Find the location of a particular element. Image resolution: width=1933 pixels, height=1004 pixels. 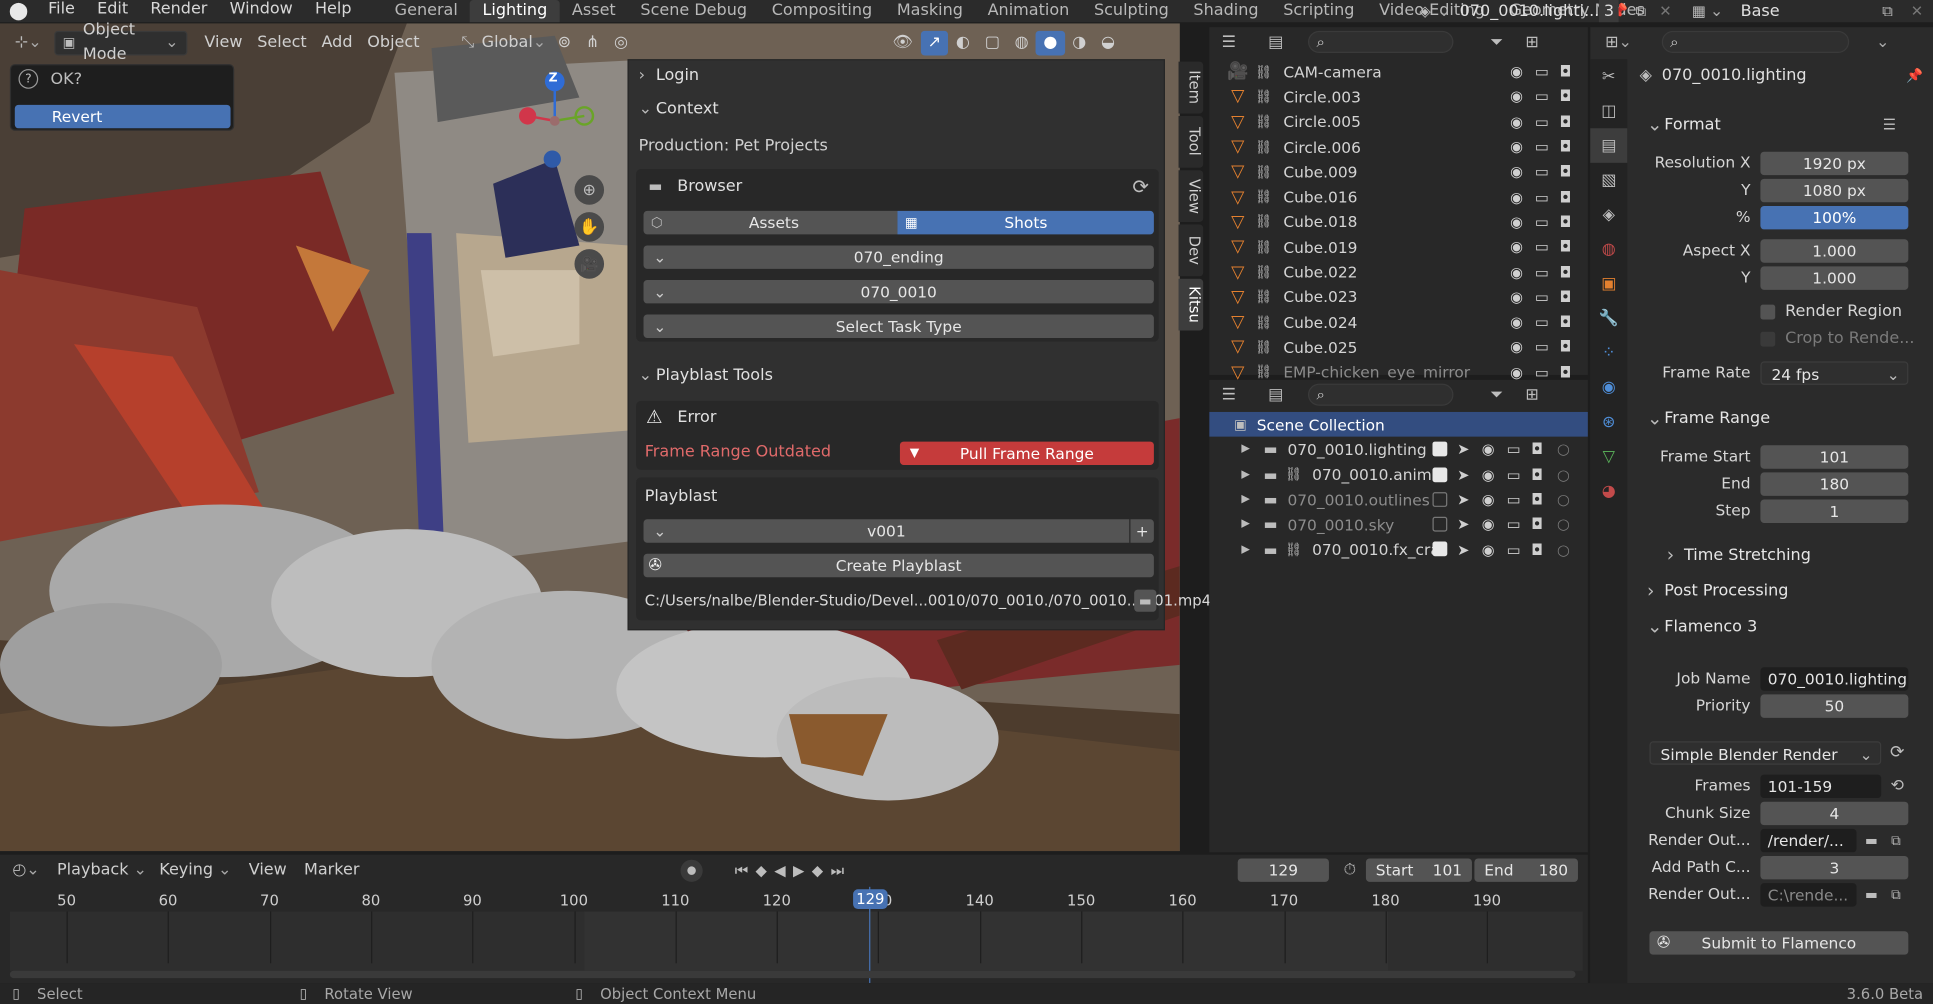

tab-asset: Asset is located at coordinates (594, 11).